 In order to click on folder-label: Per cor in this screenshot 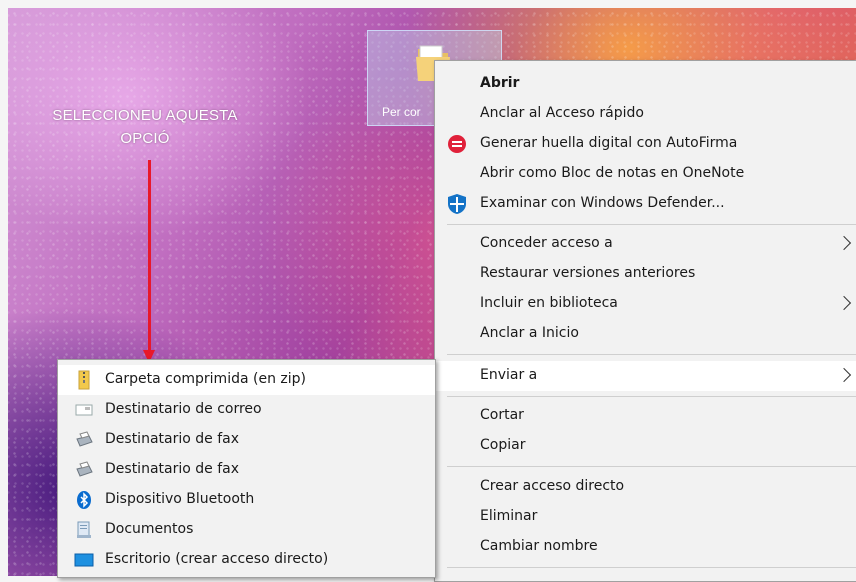, I will do `click(401, 112)`.